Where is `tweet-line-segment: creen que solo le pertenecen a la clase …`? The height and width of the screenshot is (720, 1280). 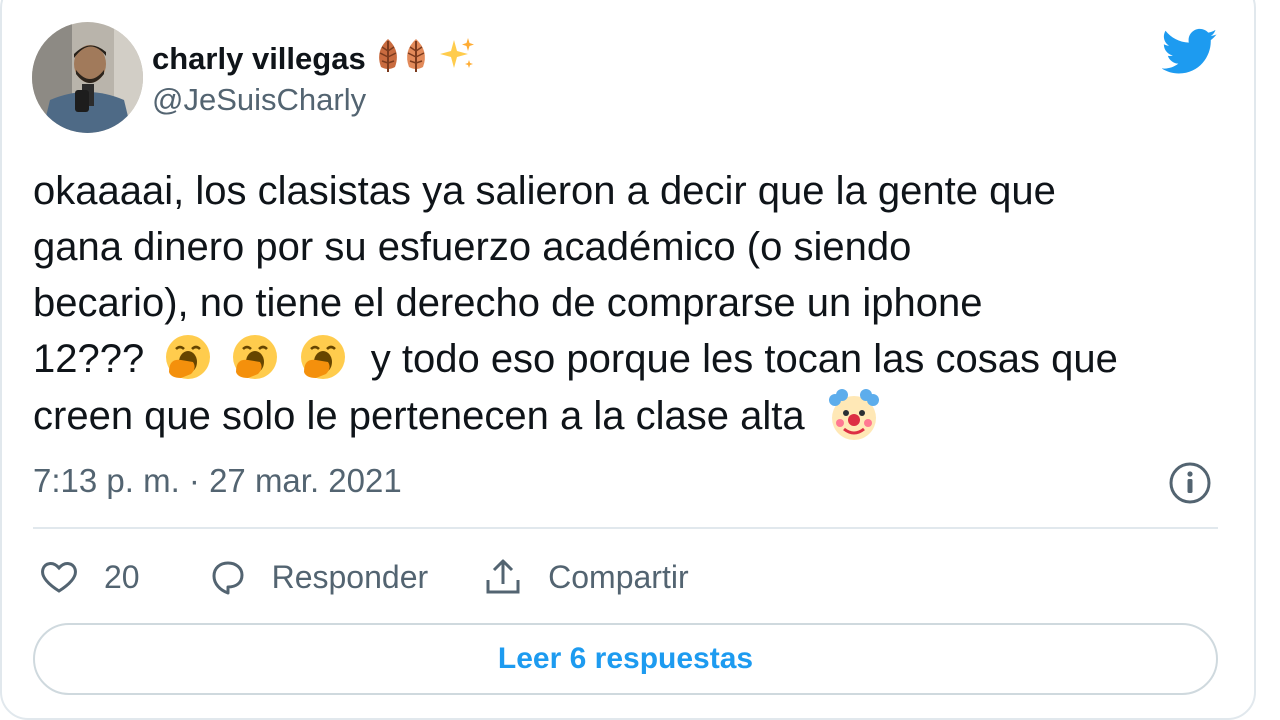
tweet-line-segment: creen que solo le pertenecen a la clase … is located at coordinates (419, 416).